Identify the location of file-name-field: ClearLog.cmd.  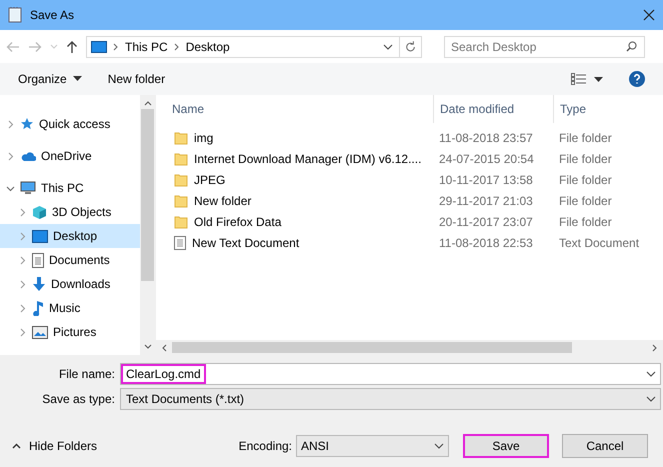
(390, 374).